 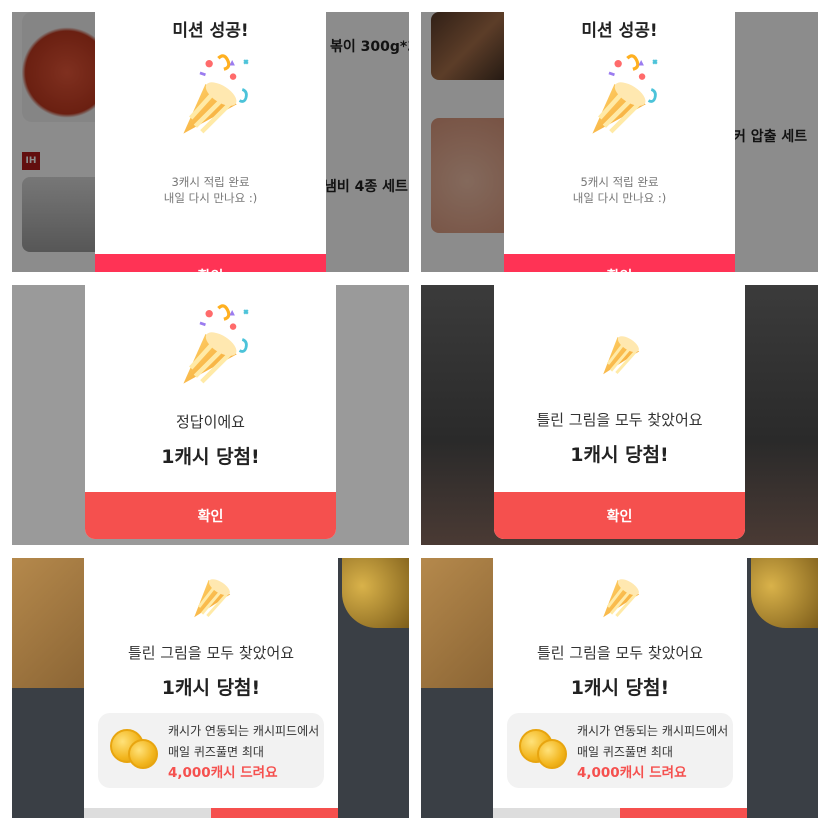 What do you see at coordinates (210, 182) in the screenshot?
I see `reward-line: 3캐시 적립 완료` at bounding box center [210, 182].